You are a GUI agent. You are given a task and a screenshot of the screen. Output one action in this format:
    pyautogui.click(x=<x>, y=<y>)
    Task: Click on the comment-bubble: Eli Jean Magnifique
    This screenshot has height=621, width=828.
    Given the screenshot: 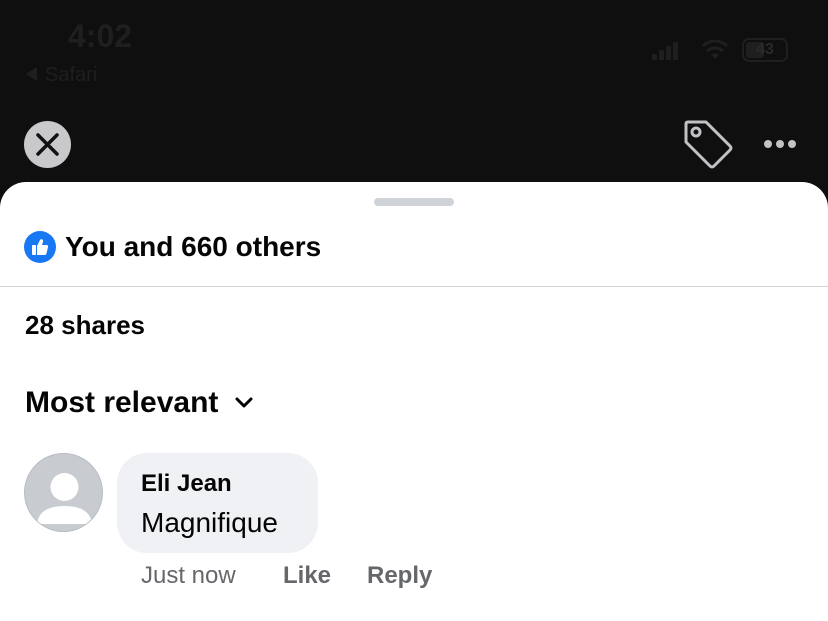 What is the action you would take?
    pyautogui.click(x=217, y=503)
    